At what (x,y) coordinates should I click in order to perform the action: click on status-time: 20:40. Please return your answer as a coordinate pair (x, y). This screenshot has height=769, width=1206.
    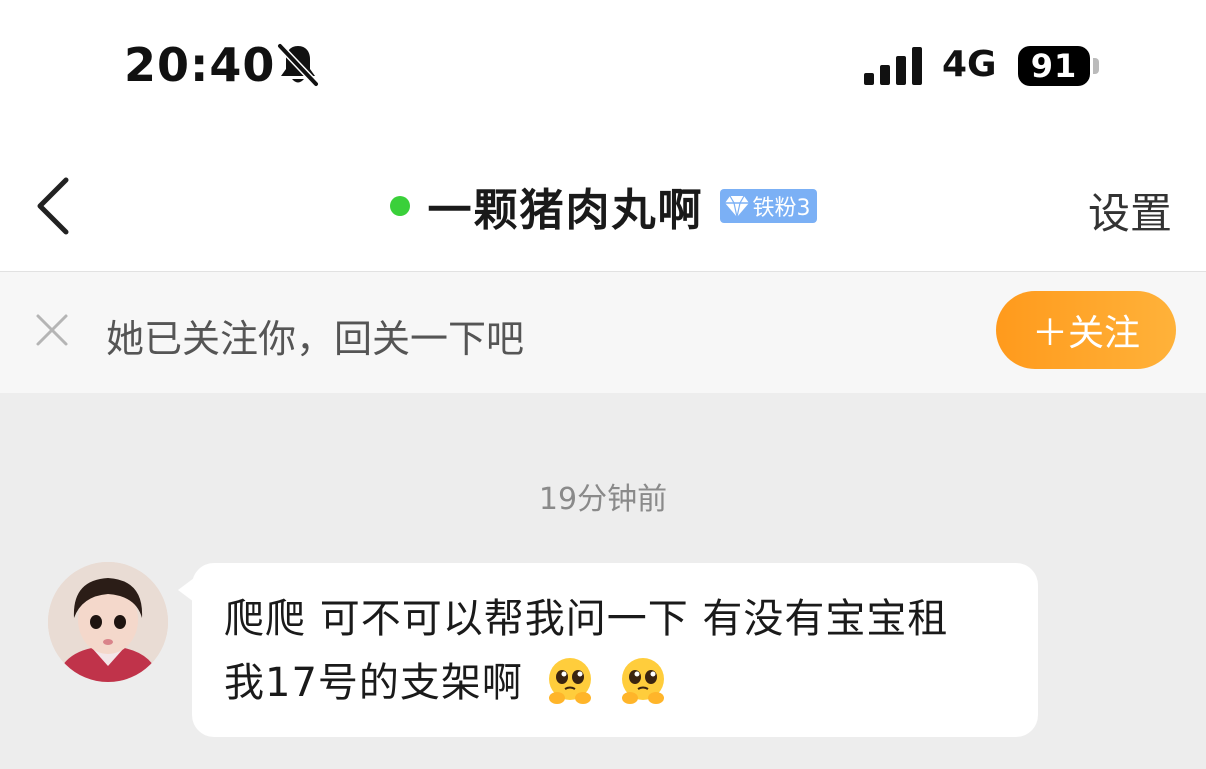
    Looking at the image, I should click on (200, 65).